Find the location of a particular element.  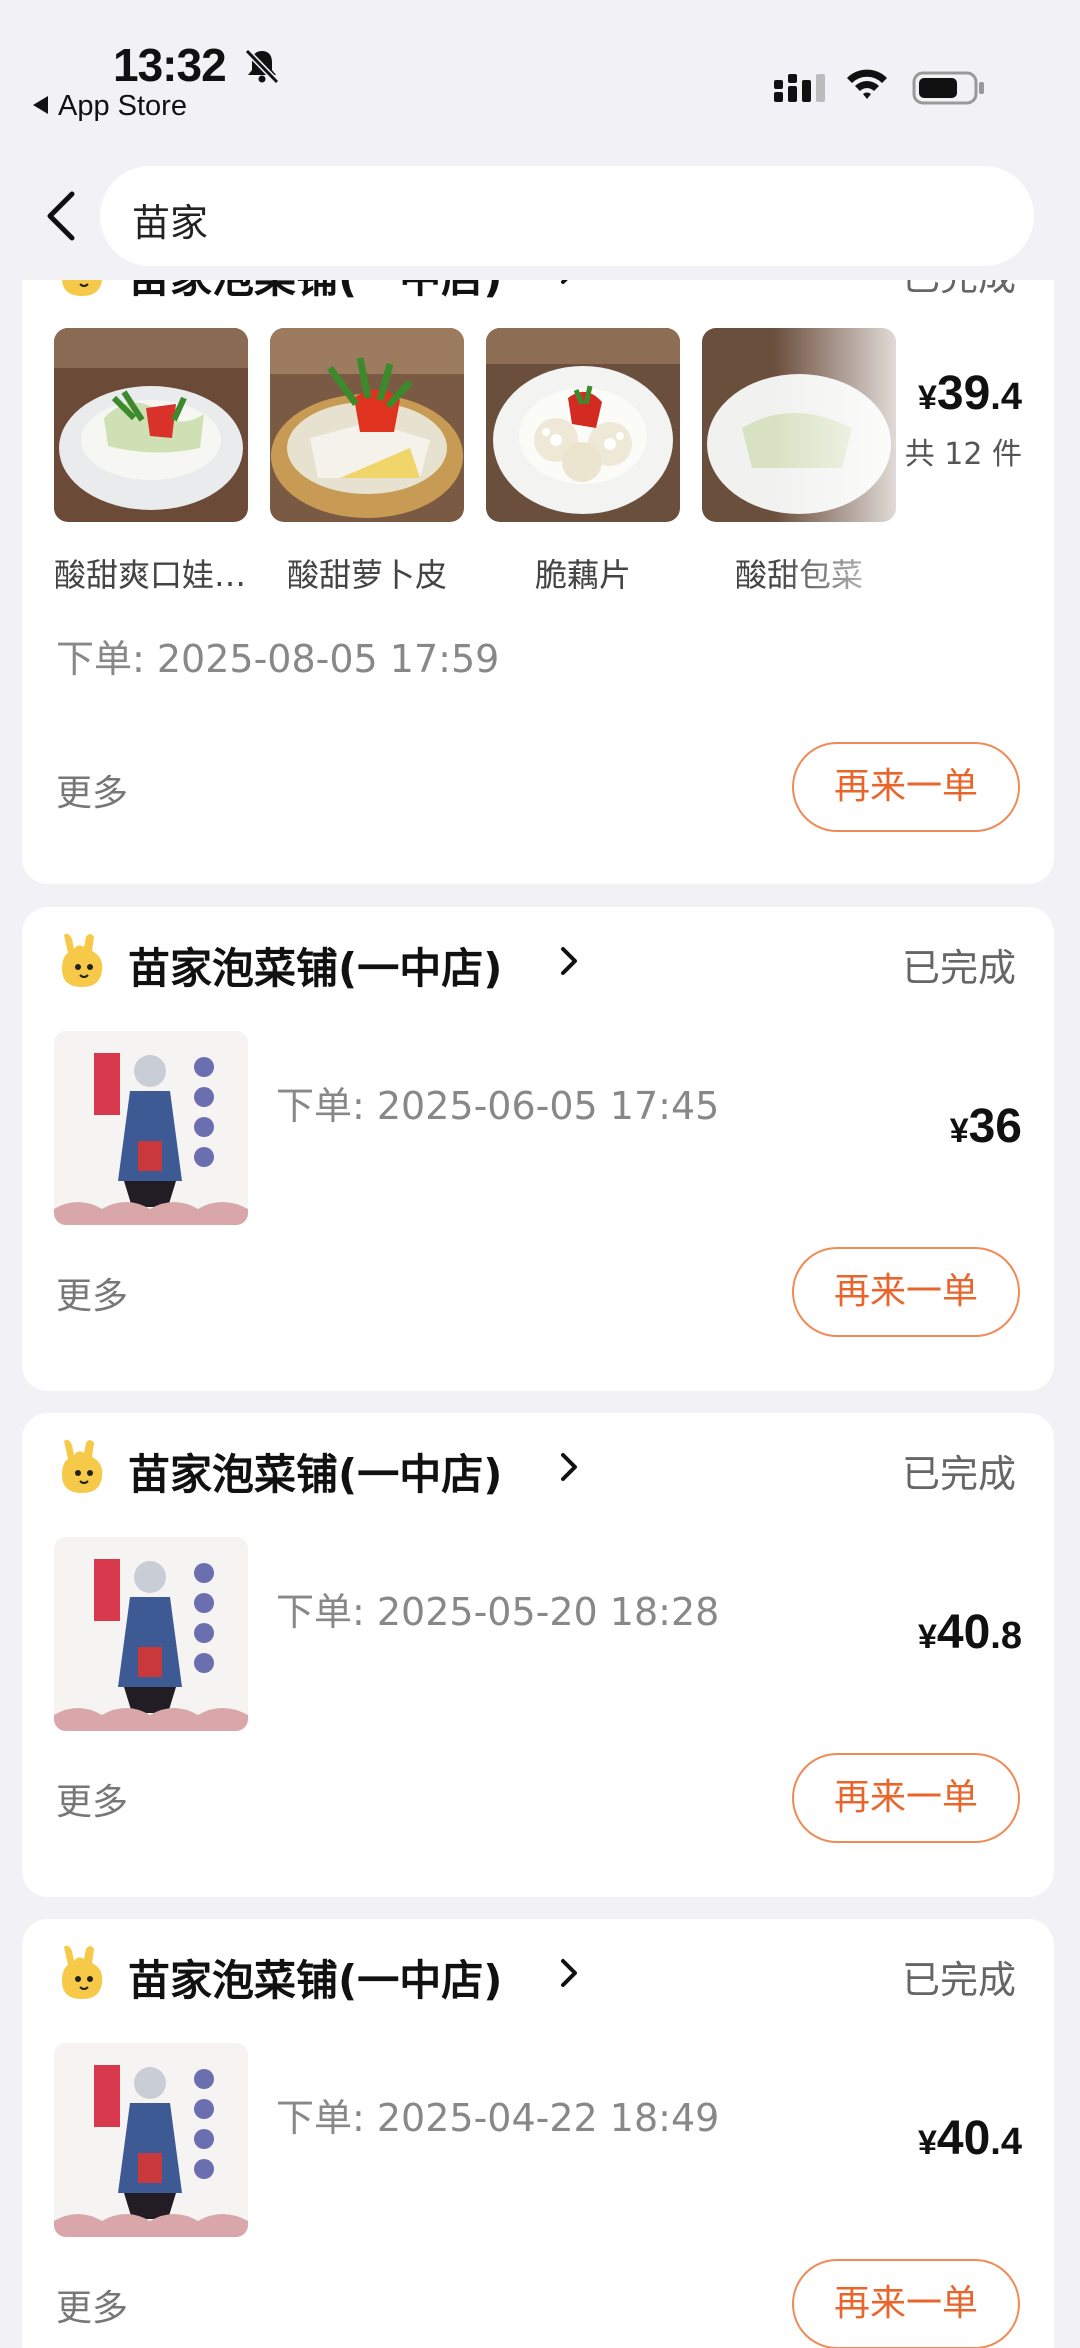

order-price-block: ¥39.4 共 12 件 is located at coordinates (963, 419).